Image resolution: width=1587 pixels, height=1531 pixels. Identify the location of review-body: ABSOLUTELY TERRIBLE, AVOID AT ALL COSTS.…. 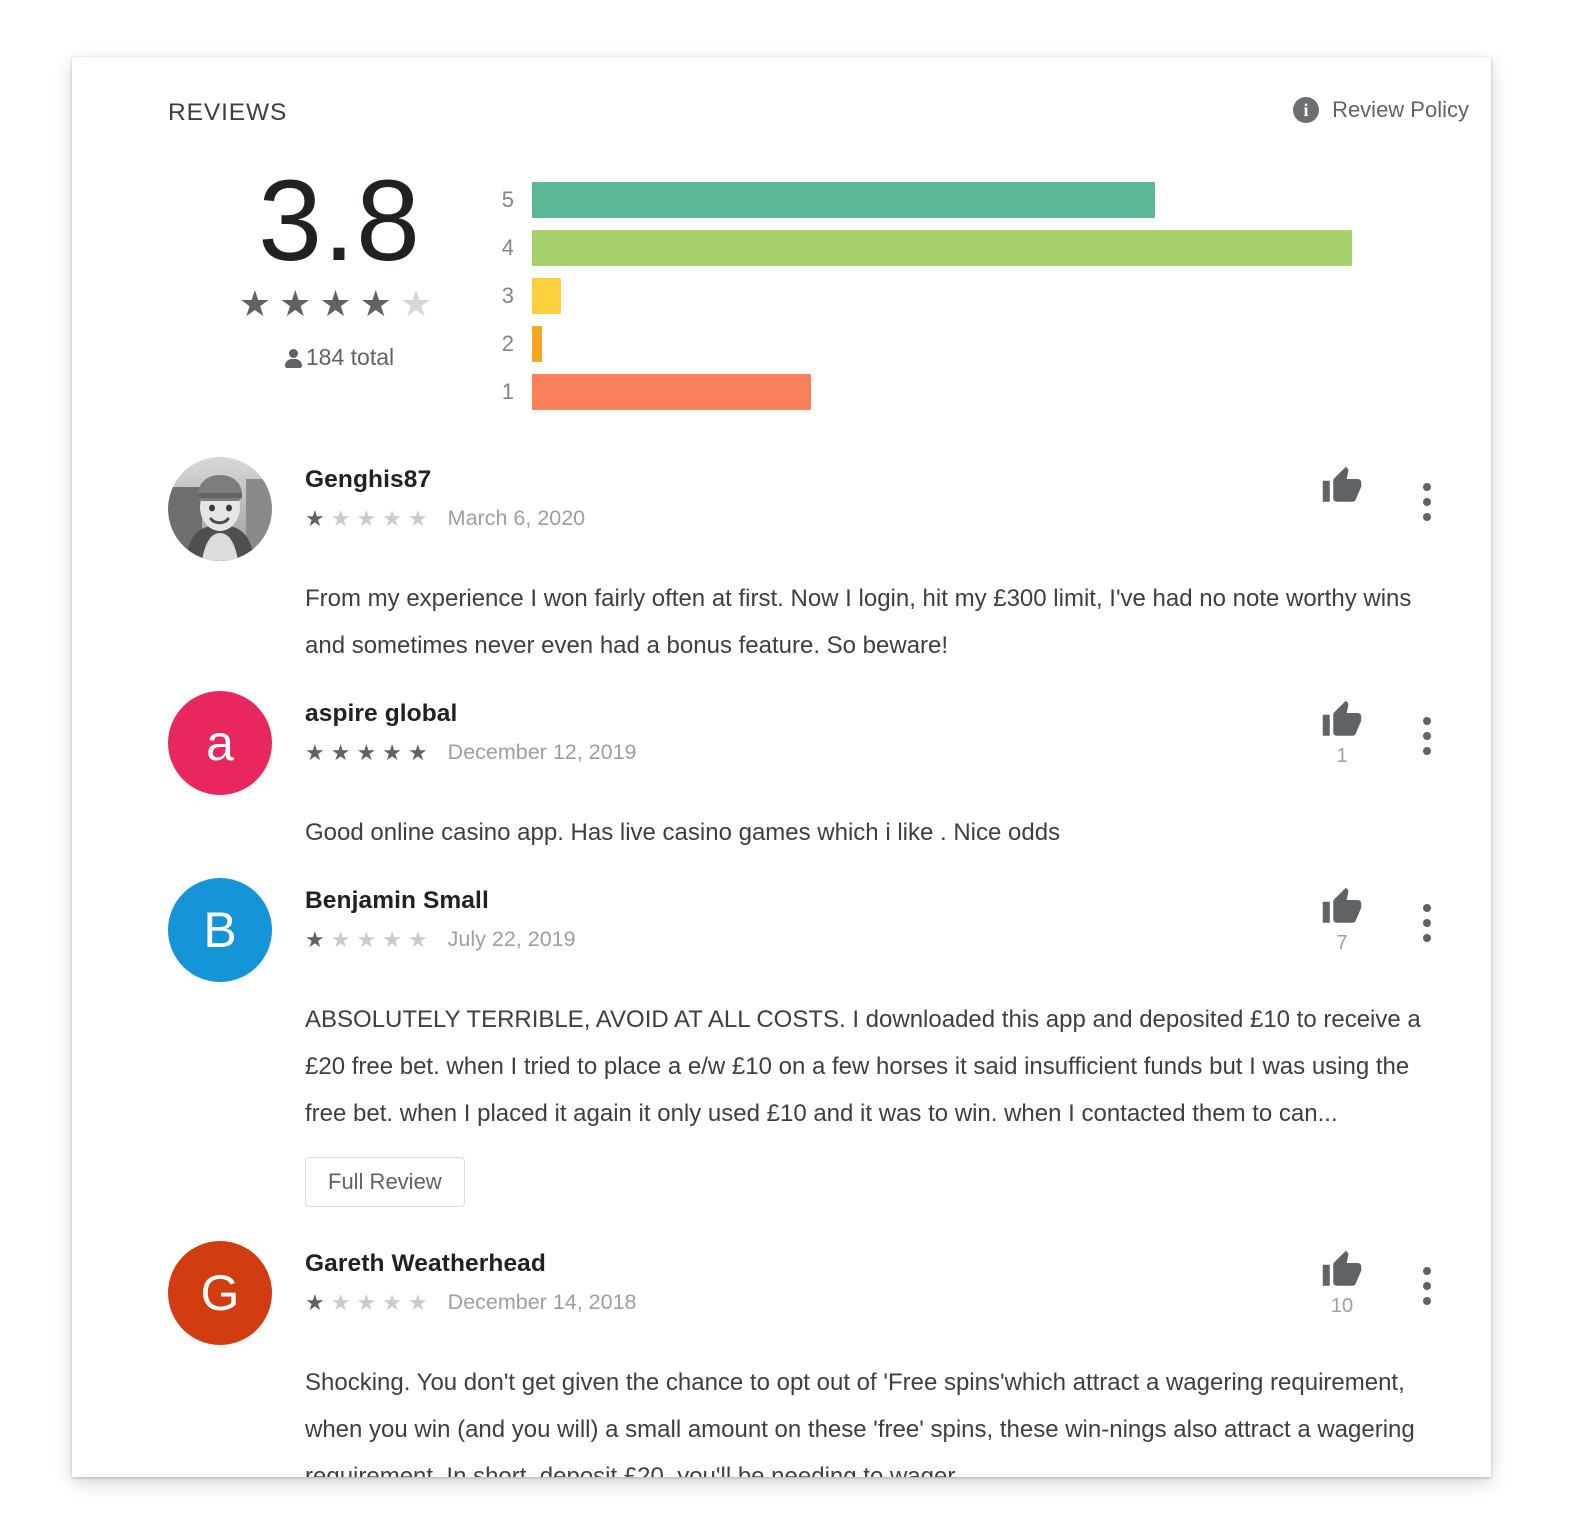
(863, 1066).